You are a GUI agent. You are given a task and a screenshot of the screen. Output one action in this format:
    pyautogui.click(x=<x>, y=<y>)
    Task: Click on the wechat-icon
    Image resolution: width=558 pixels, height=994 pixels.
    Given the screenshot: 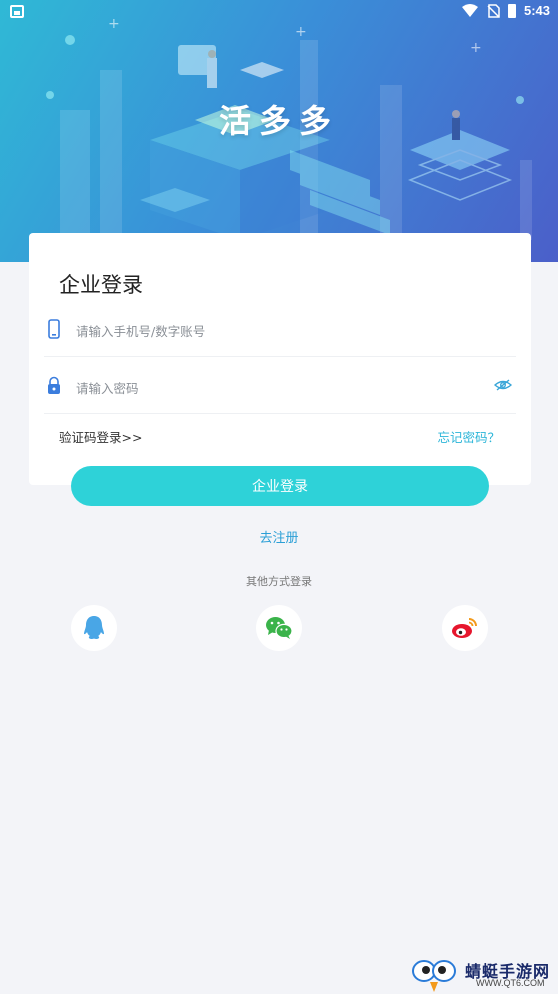 What is the action you would take?
    pyautogui.click(x=279, y=628)
    